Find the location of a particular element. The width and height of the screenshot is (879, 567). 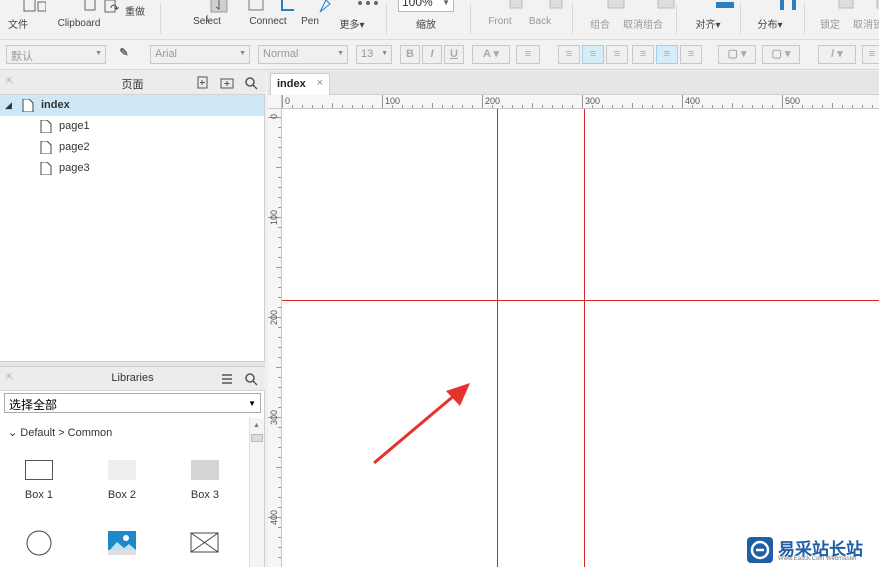

add-page-icon is located at coordinates (203, 83).